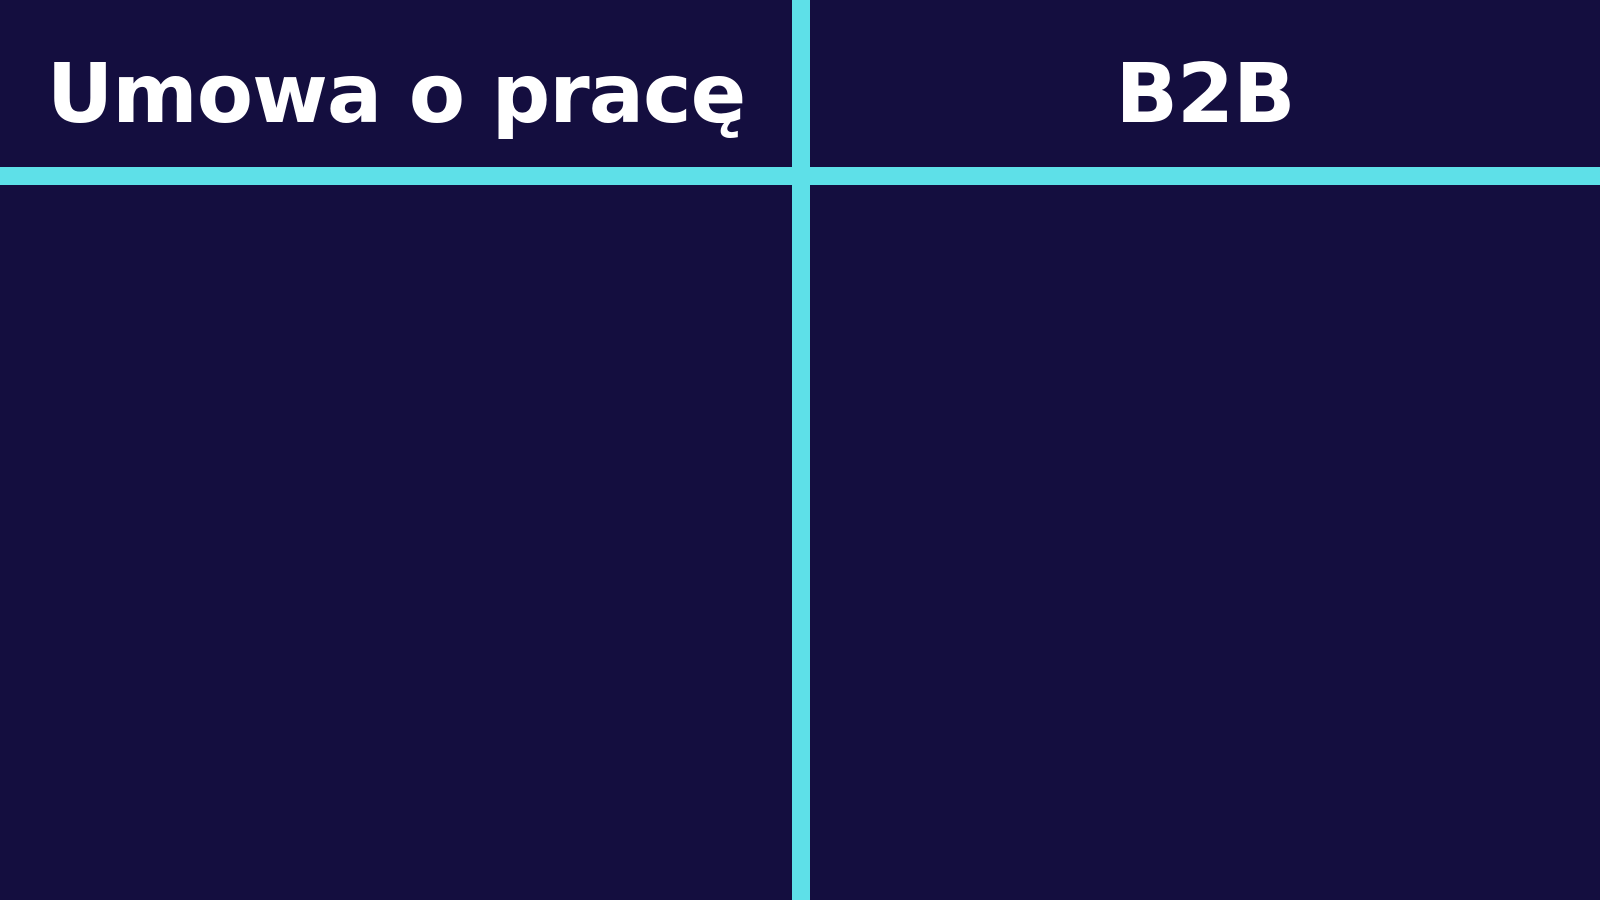  Describe the element at coordinates (396, 94) in the screenshot. I see `left-column-heading: Umowa o pracę` at that location.